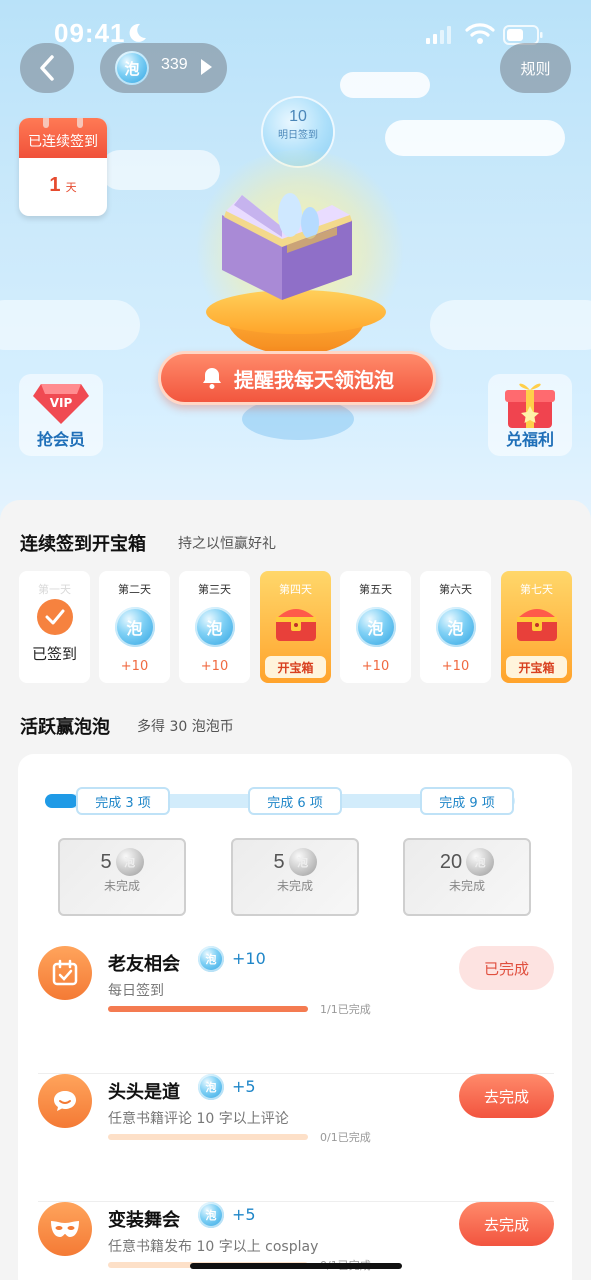  Describe the element at coordinates (295, 24) in the screenshot. I see `status-bar: 09:41` at that location.